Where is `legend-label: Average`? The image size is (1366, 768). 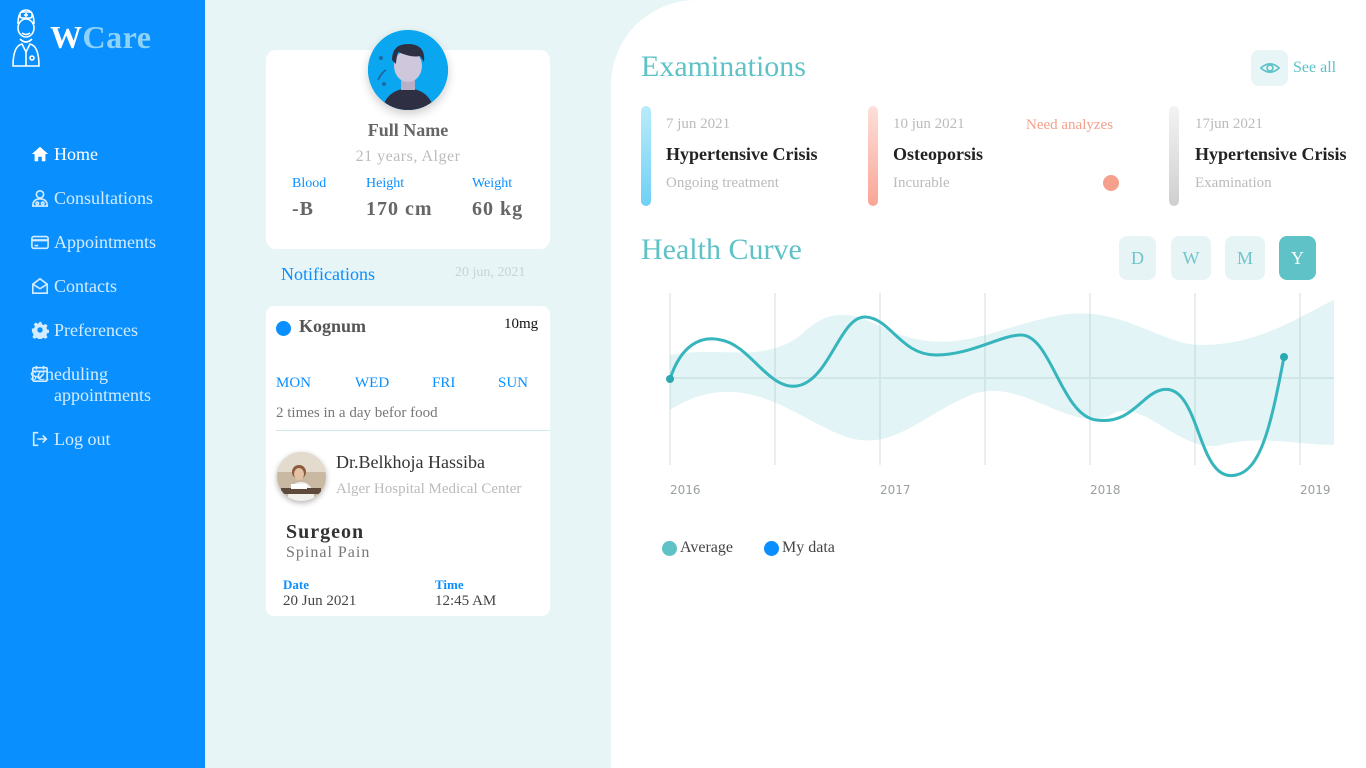
legend-label: Average is located at coordinates (706, 547).